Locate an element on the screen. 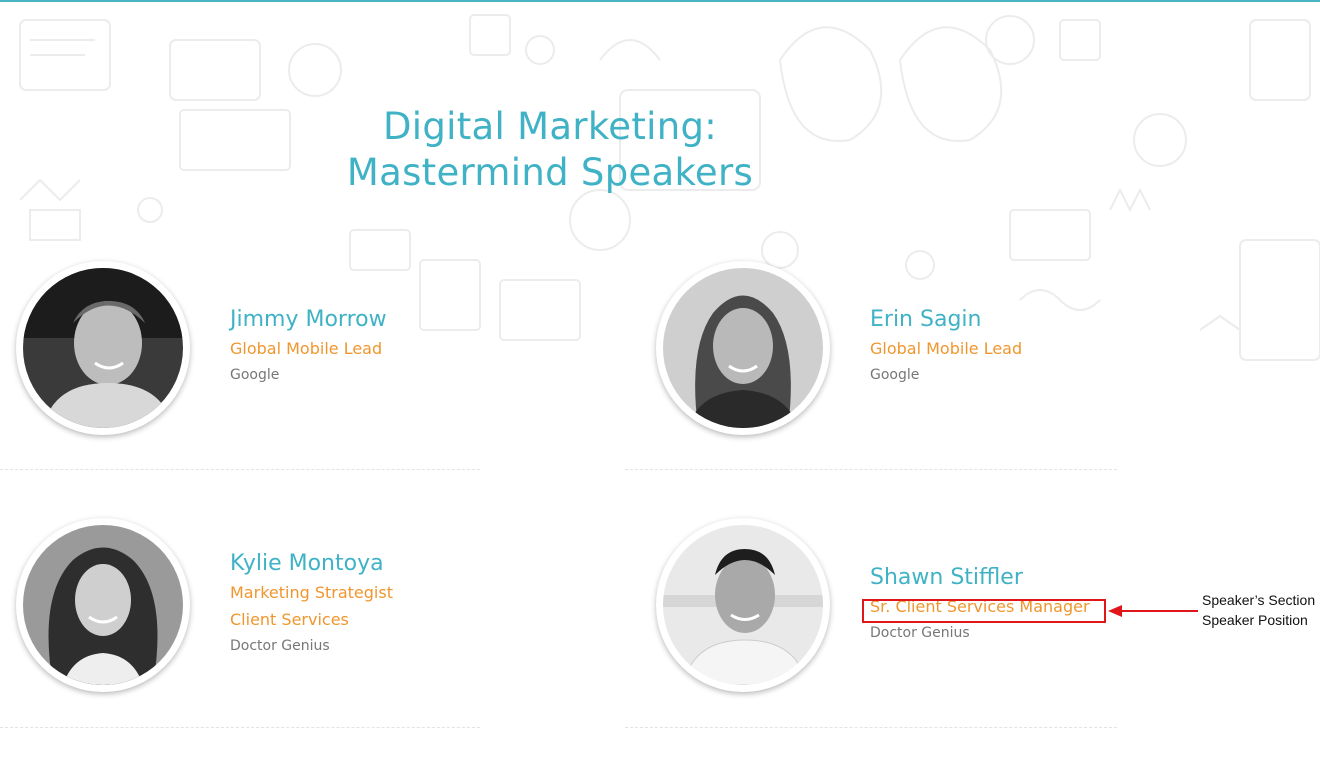  speaker-card: Jimmy Morrow Global Mobile Lead Google is located at coordinates (256, 351).